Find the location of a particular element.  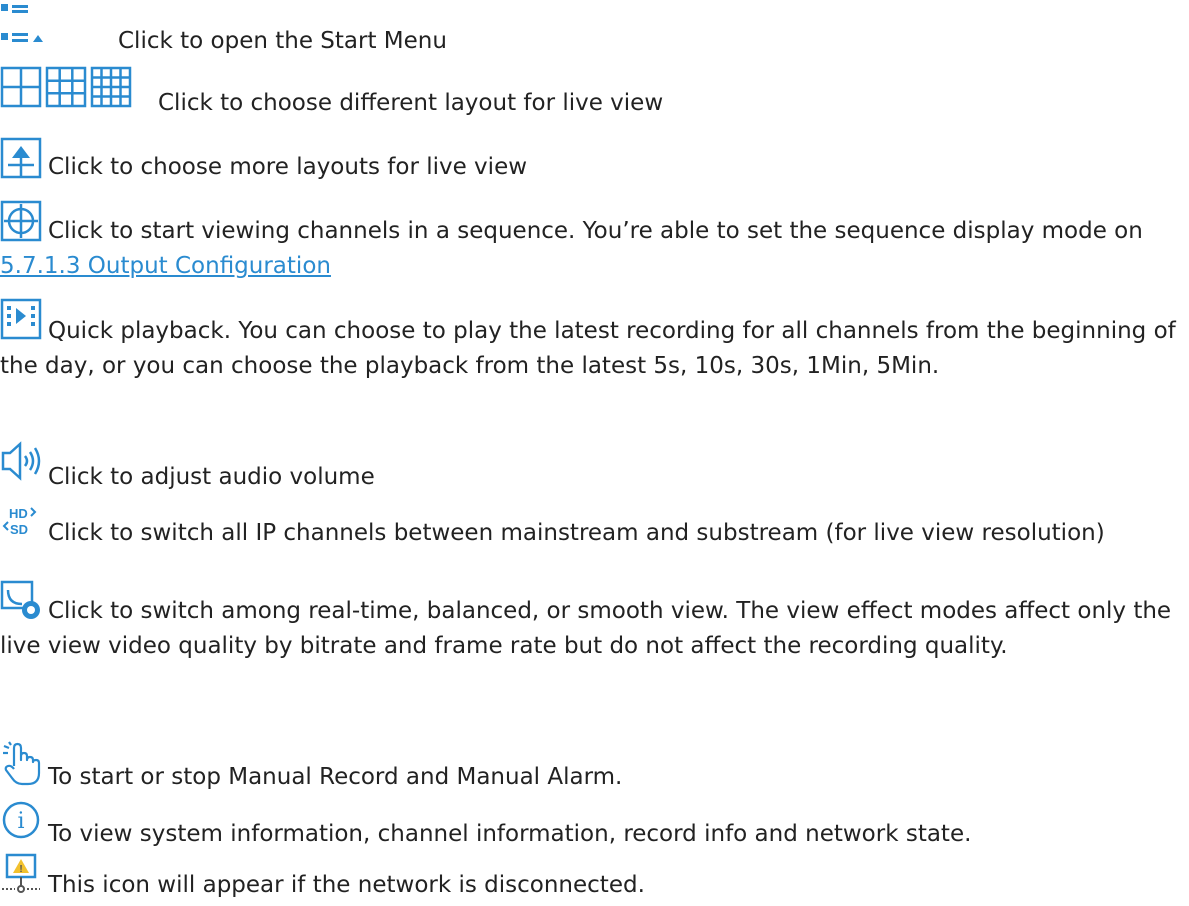

audio-volume-icon is located at coordinates (23, 462).